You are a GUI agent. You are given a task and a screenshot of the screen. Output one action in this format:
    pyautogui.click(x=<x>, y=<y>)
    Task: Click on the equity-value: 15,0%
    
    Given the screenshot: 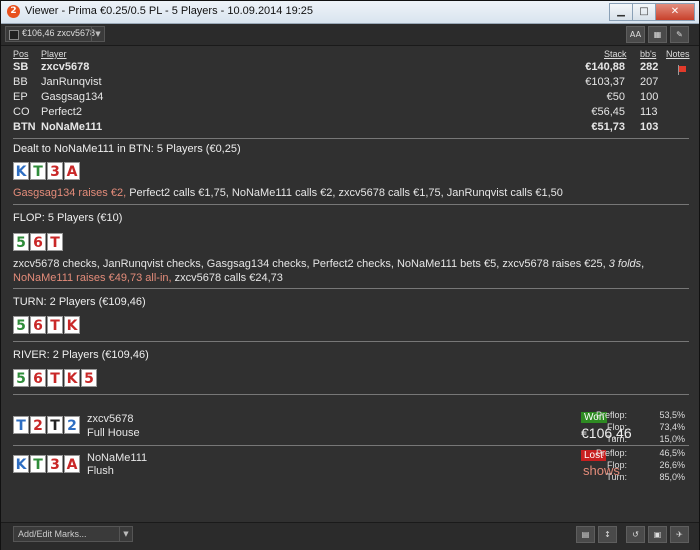 What is the action you would take?
    pyautogui.click(x=672, y=439)
    